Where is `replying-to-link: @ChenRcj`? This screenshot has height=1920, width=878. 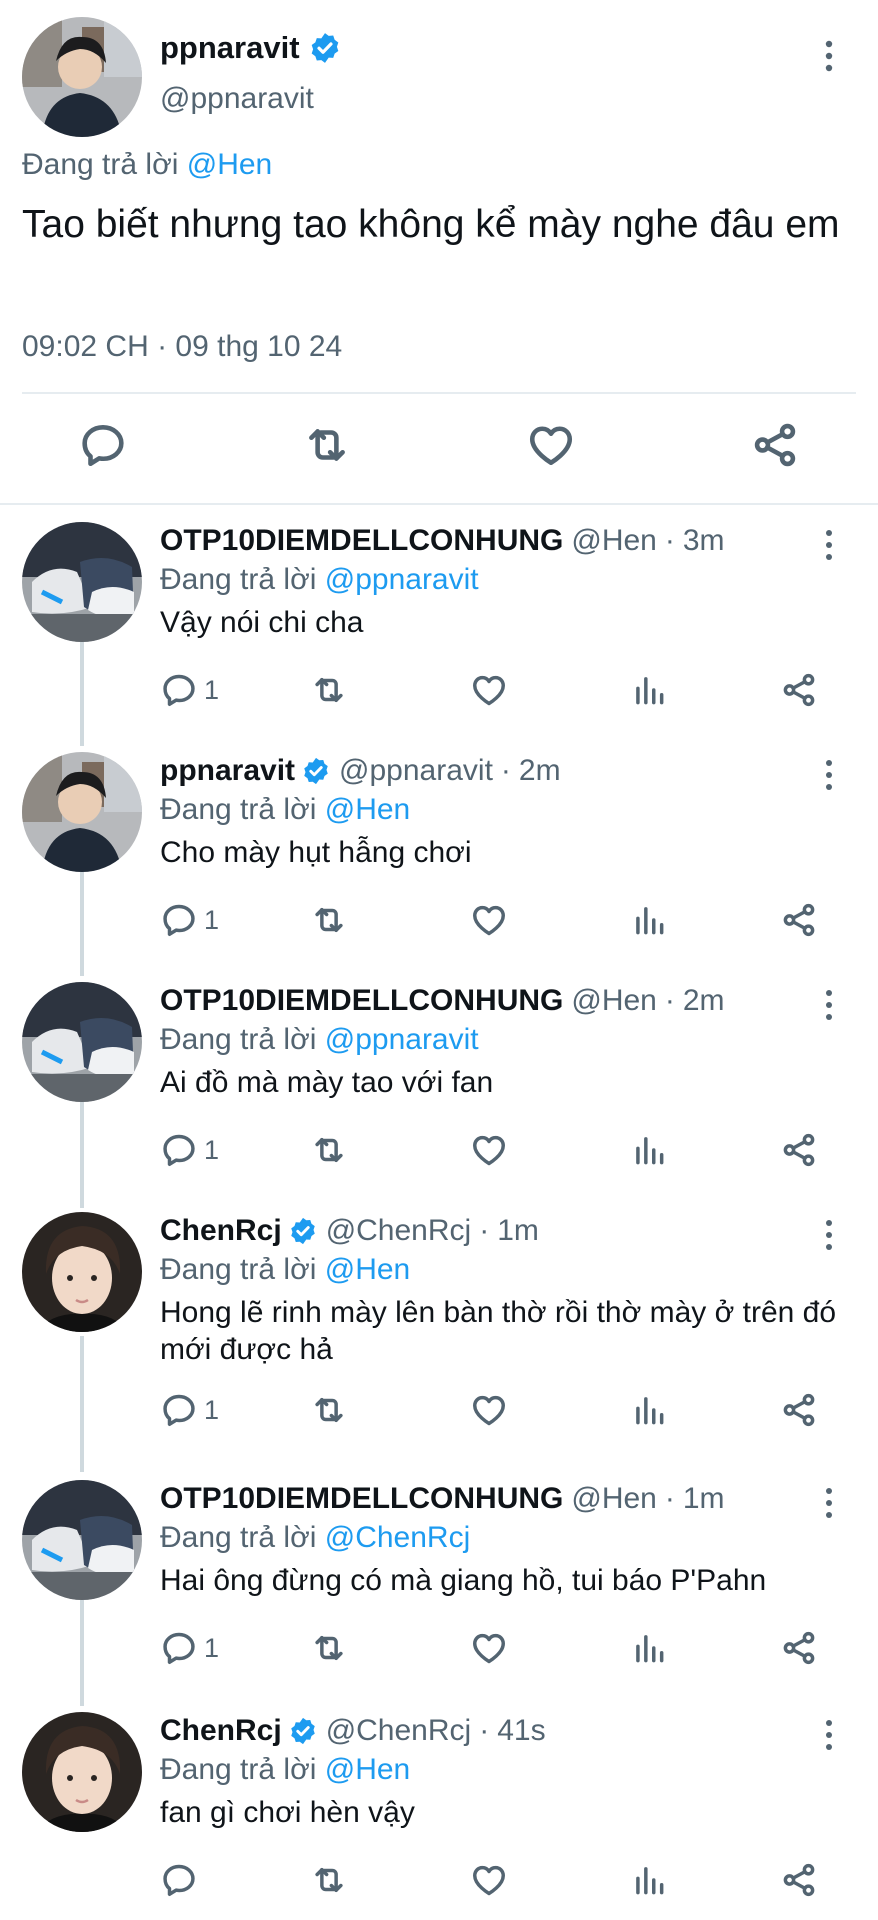 replying-to-link: @ChenRcj is located at coordinates (398, 1537).